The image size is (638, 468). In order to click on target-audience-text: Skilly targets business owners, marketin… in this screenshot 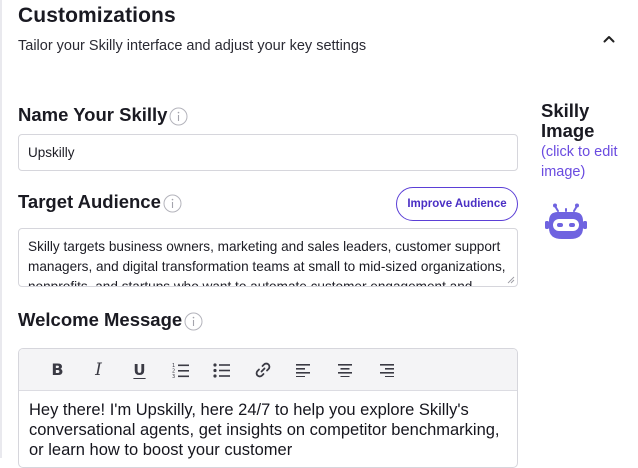, I will do `click(267, 263)`.